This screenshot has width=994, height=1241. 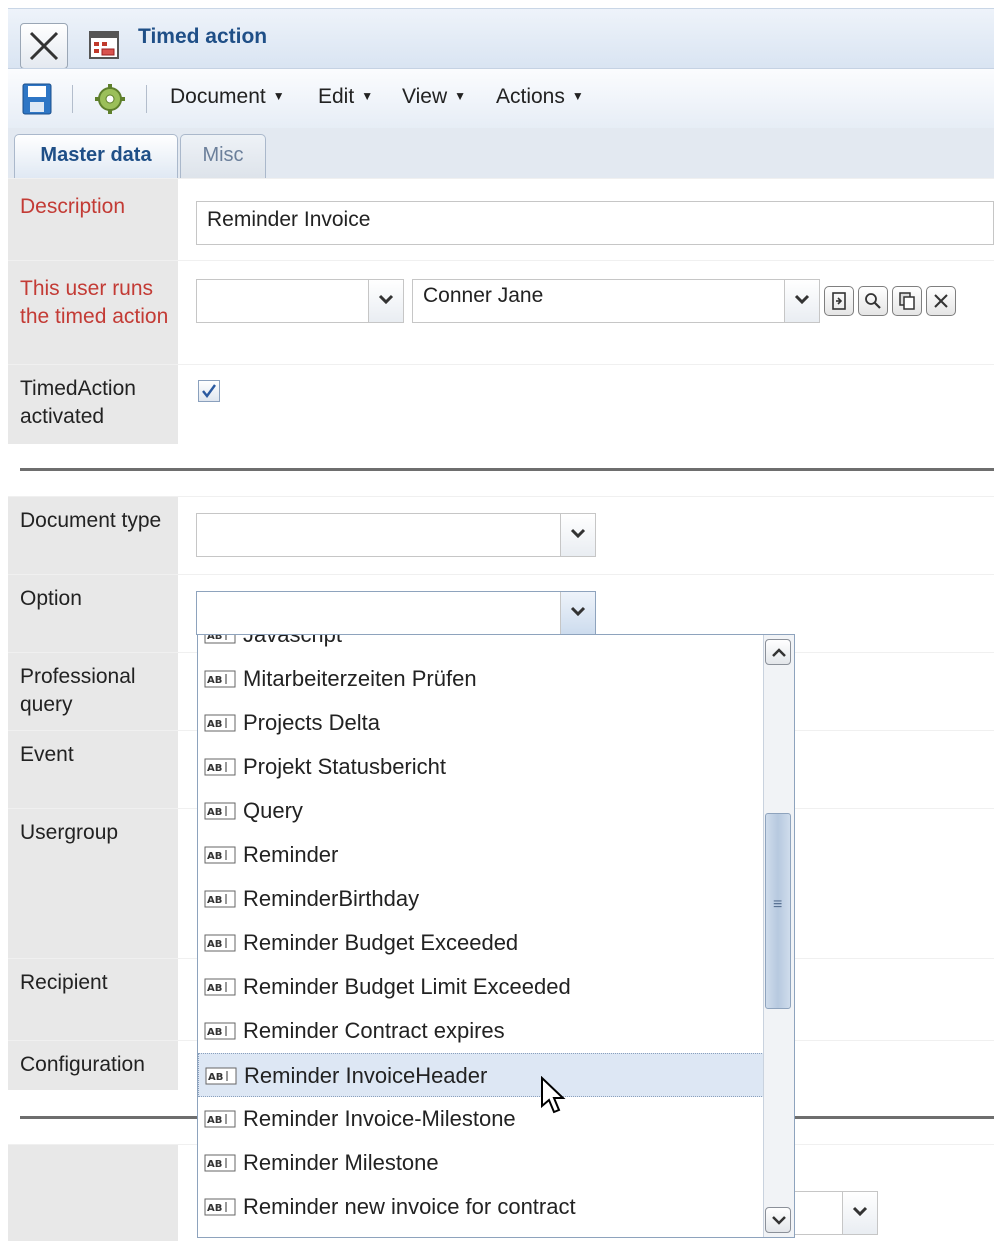 What do you see at coordinates (481, 1031) in the screenshot?
I see `list-item: AB Reminder Contract expires` at bounding box center [481, 1031].